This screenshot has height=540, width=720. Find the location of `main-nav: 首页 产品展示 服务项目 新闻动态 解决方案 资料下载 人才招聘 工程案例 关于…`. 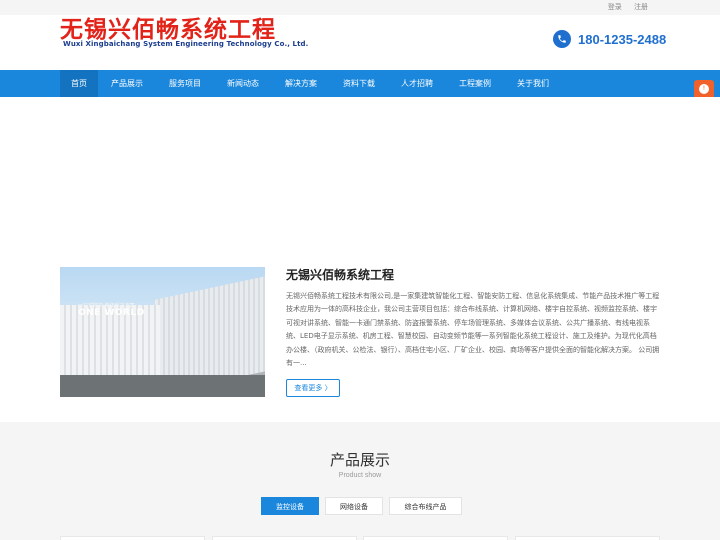

main-nav: 首页 产品展示 服务项目 新闻动态 解决方案 资料下载 人才招聘 工程案例 关于… is located at coordinates (360, 83).